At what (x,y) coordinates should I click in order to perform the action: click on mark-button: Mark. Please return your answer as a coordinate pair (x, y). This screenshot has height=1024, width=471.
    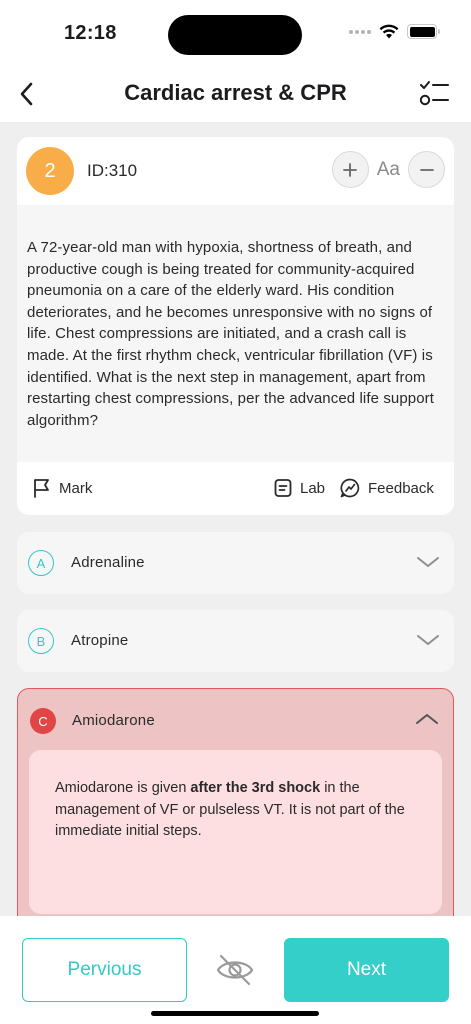
    Looking at the image, I should click on (62, 488).